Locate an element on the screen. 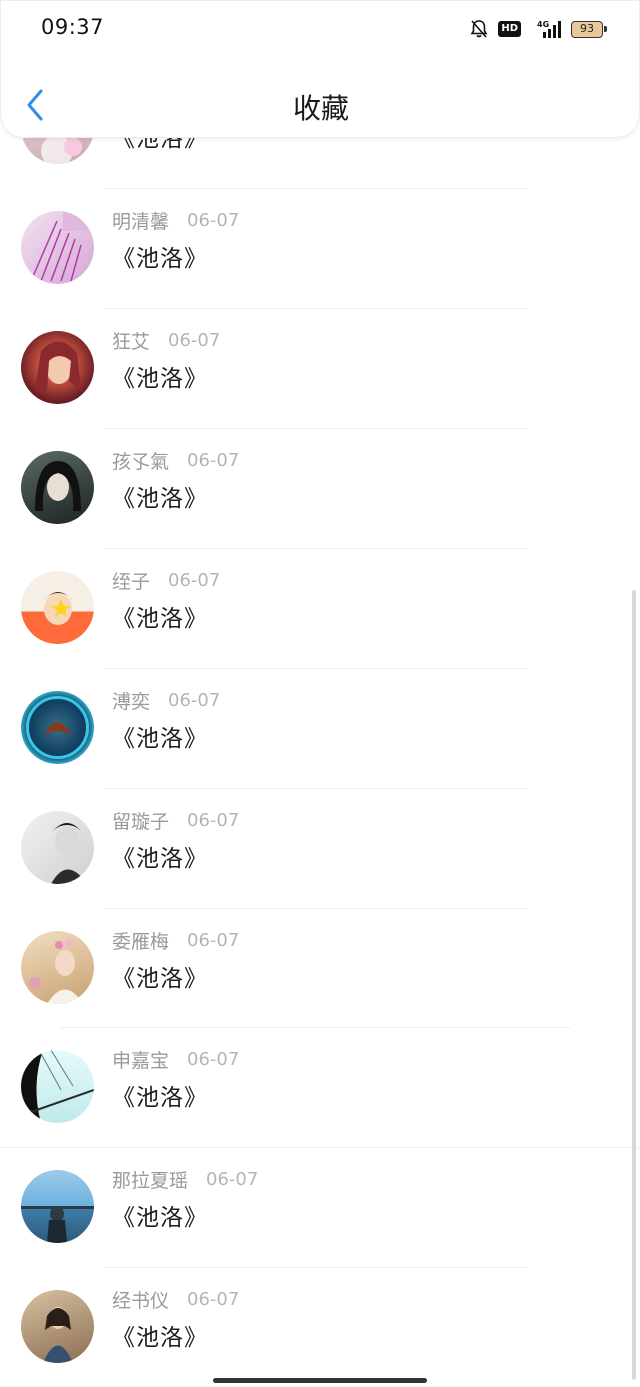 Image resolution: width=640 pixels, height=1387 pixels. user-name: 绖子 is located at coordinates (131, 581).